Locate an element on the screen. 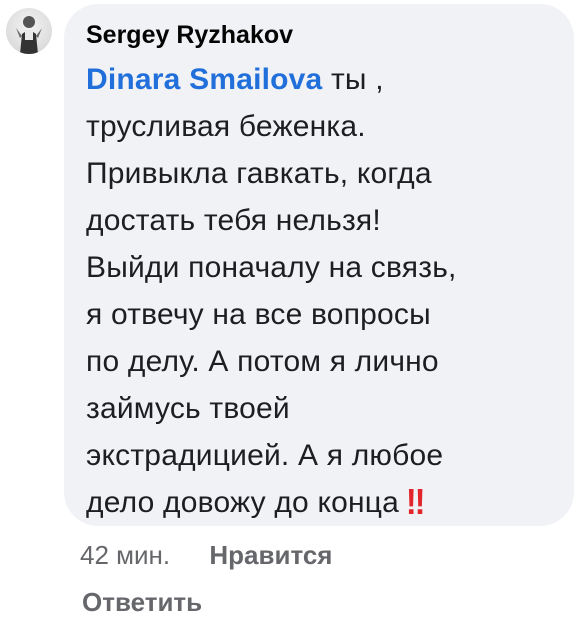 This screenshot has height=634, width=588. mention-link: Dinara Smailova is located at coordinates (204, 79).